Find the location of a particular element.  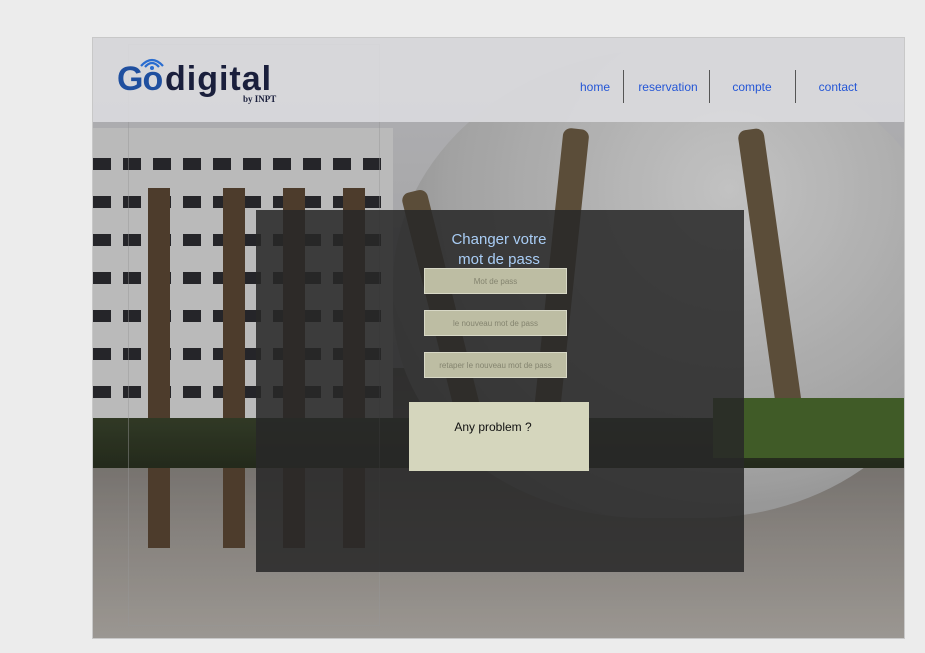

current-password-input is located at coordinates (495, 281).